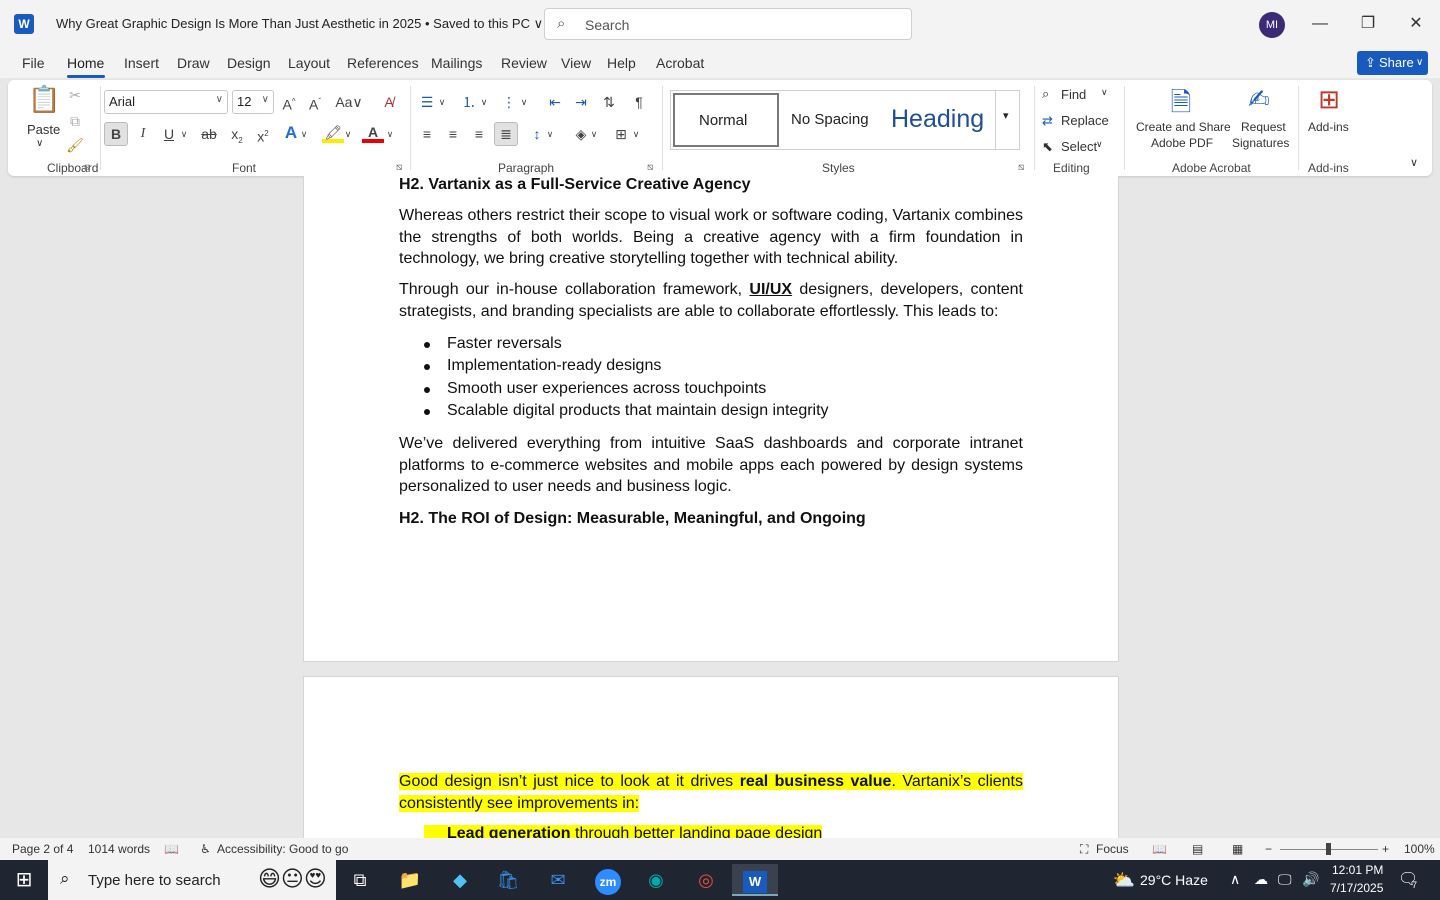 The height and width of the screenshot is (900, 1440). Describe the element at coordinates (75, 121) in the screenshot. I see `copy-icon: ⧉` at that location.